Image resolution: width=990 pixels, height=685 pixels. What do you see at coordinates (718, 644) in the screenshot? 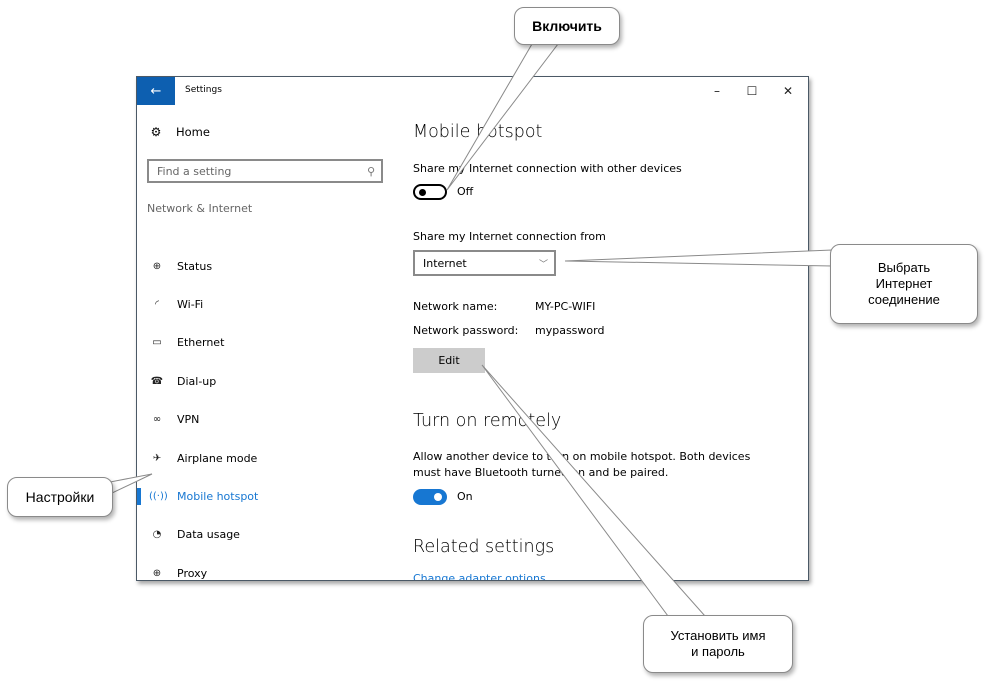
I see `callout-set-name-password: Установить имя и пароль` at bounding box center [718, 644].